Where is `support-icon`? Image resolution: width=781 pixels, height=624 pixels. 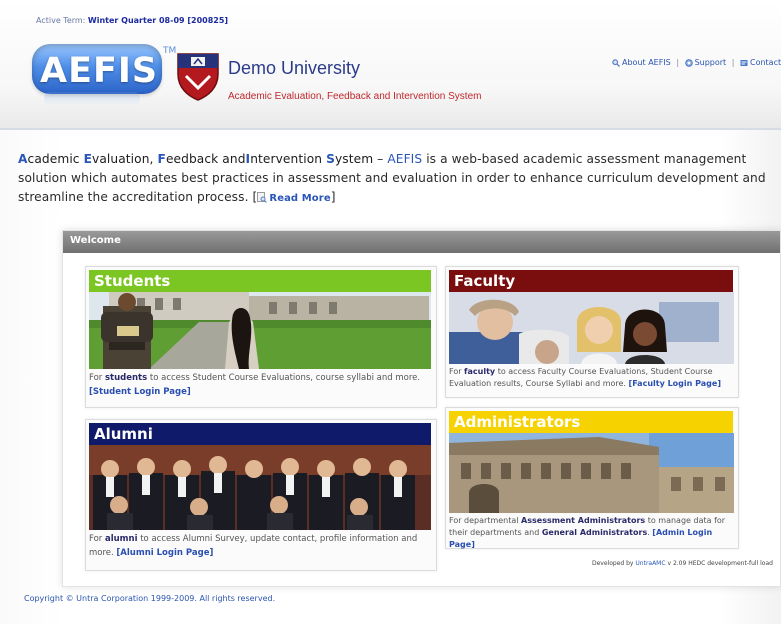 support-icon is located at coordinates (688, 62).